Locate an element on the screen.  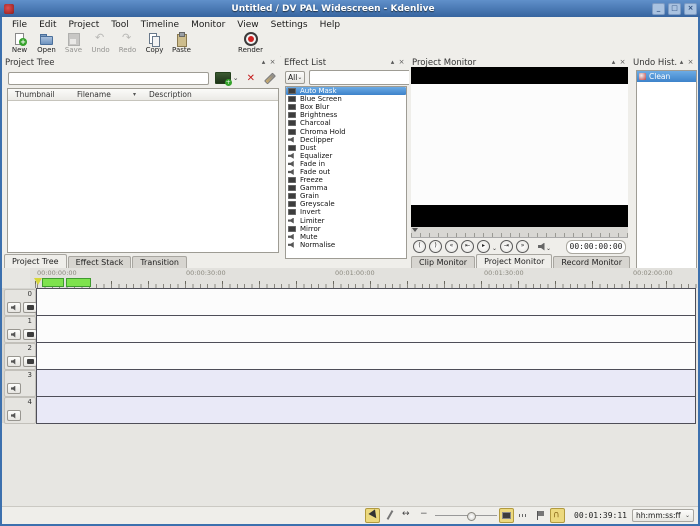
effect-item-normalise: Normalise is located at coordinates (346, 245).